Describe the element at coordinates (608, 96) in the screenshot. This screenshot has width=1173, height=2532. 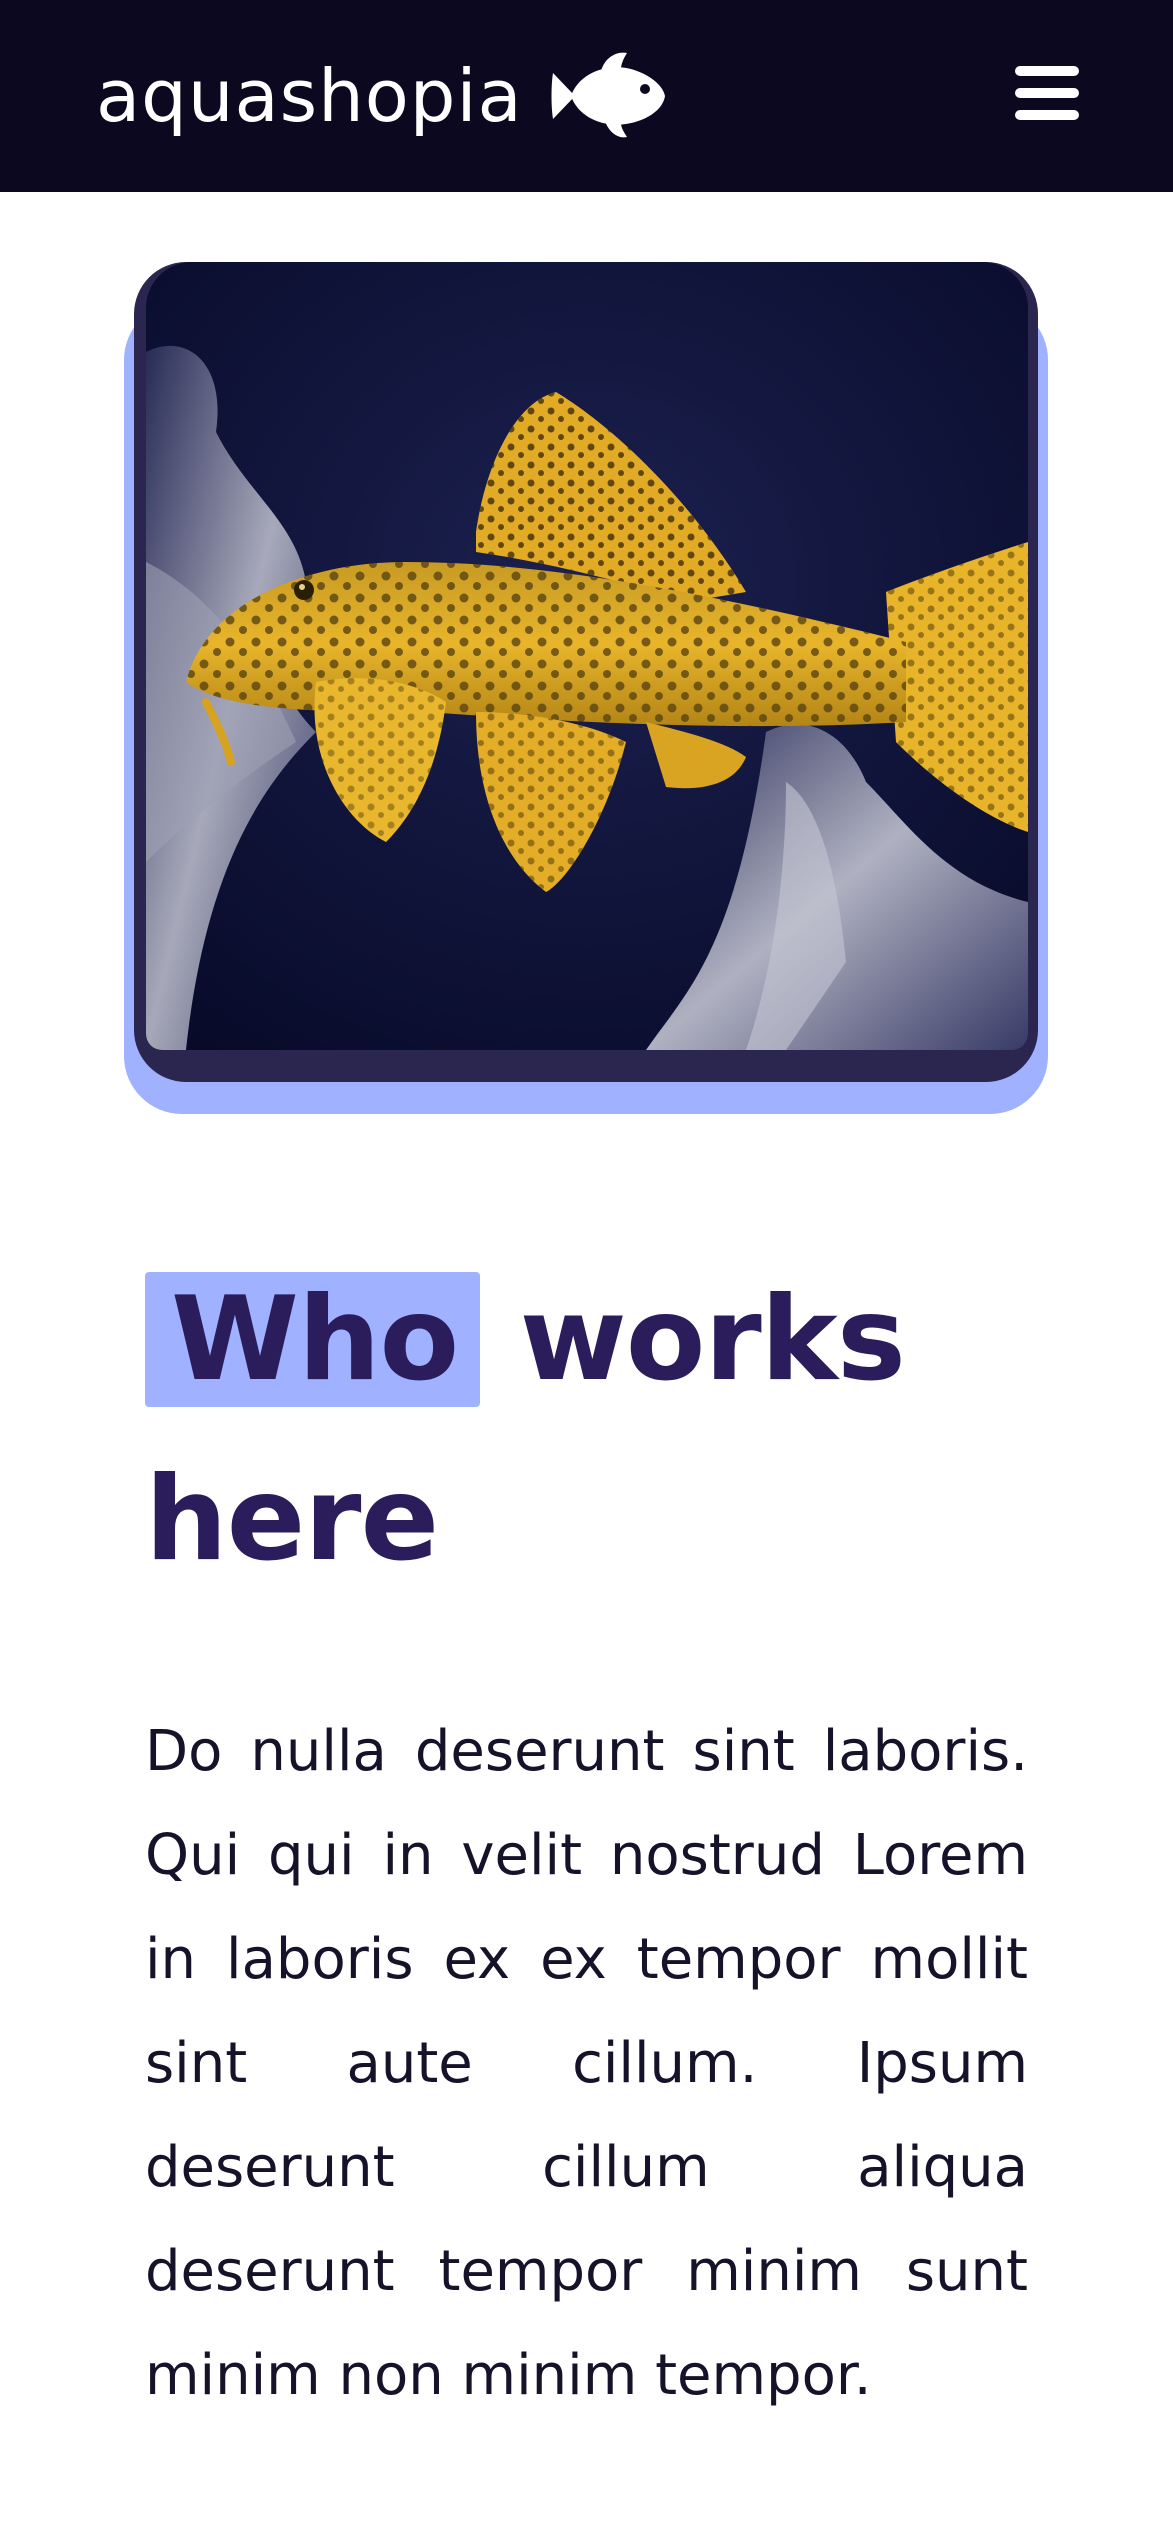
I see `fish-icon` at that location.